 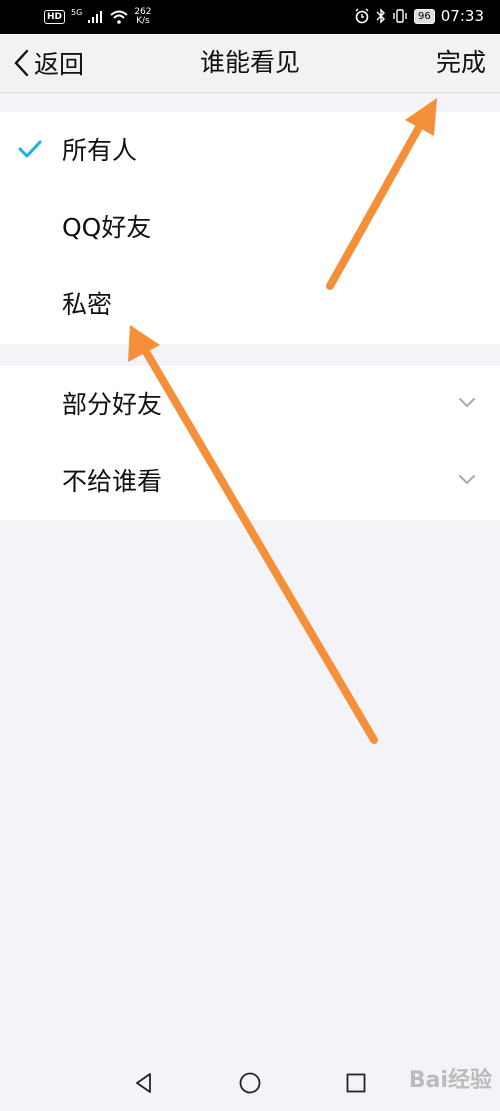 What do you see at coordinates (381, 16) in the screenshot?
I see `bluetooth-icon` at bounding box center [381, 16].